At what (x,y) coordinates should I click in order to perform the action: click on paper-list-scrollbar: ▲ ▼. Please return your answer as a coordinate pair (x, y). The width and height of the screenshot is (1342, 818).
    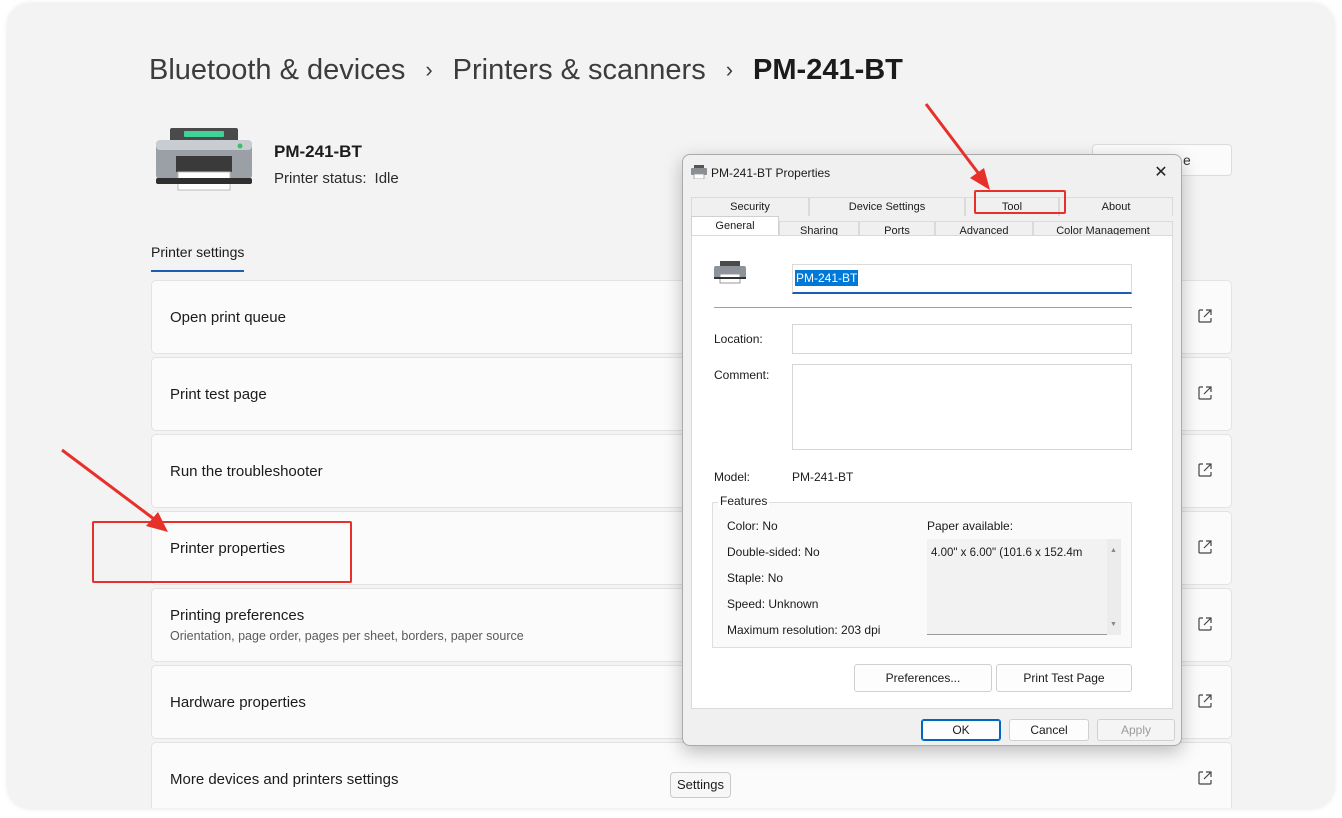
    Looking at the image, I should click on (1114, 587).